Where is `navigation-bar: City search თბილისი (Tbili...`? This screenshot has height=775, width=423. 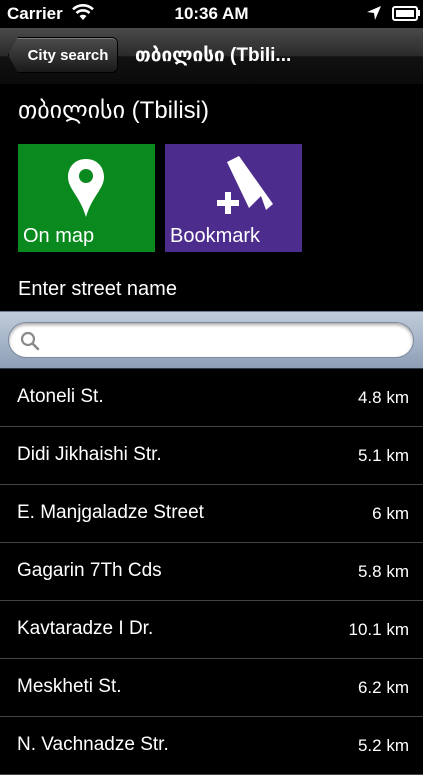 navigation-bar: City search თბილისი (Tbili... is located at coordinates (211, 56).